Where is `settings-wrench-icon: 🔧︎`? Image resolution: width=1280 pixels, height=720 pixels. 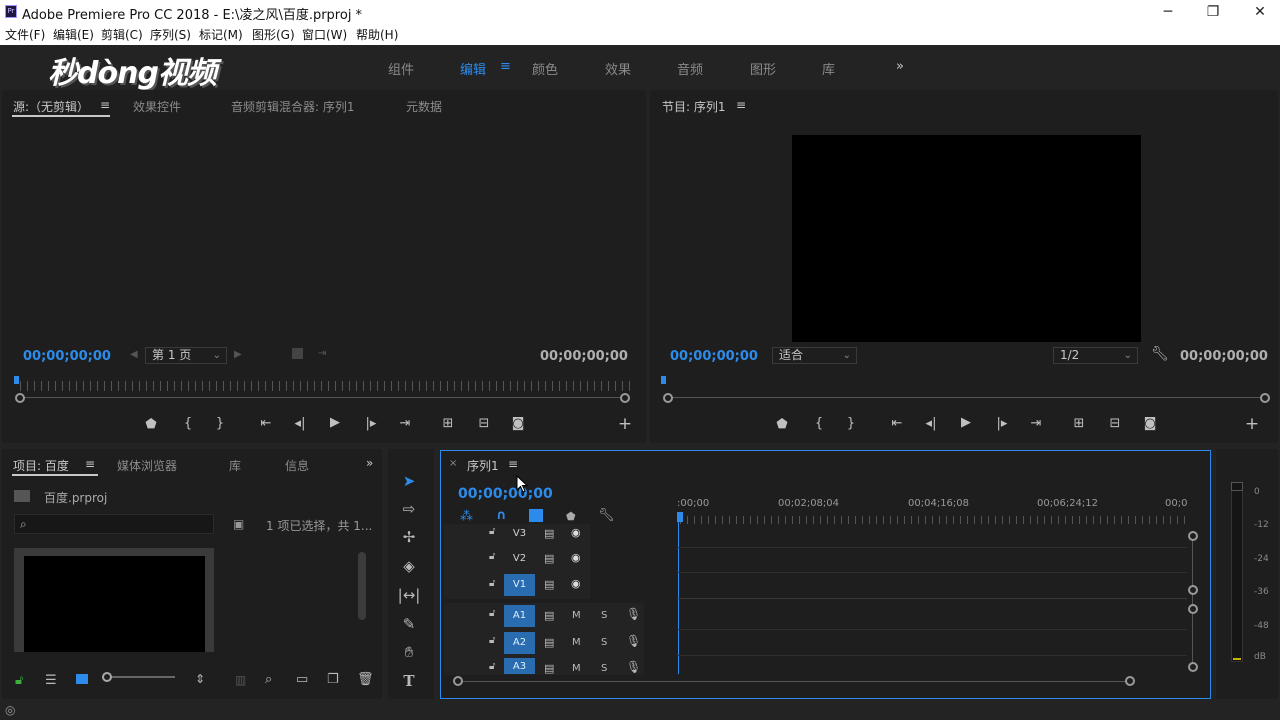 settings-wrench-icon: 🔧︎ is located at coordinates (1160, 354).